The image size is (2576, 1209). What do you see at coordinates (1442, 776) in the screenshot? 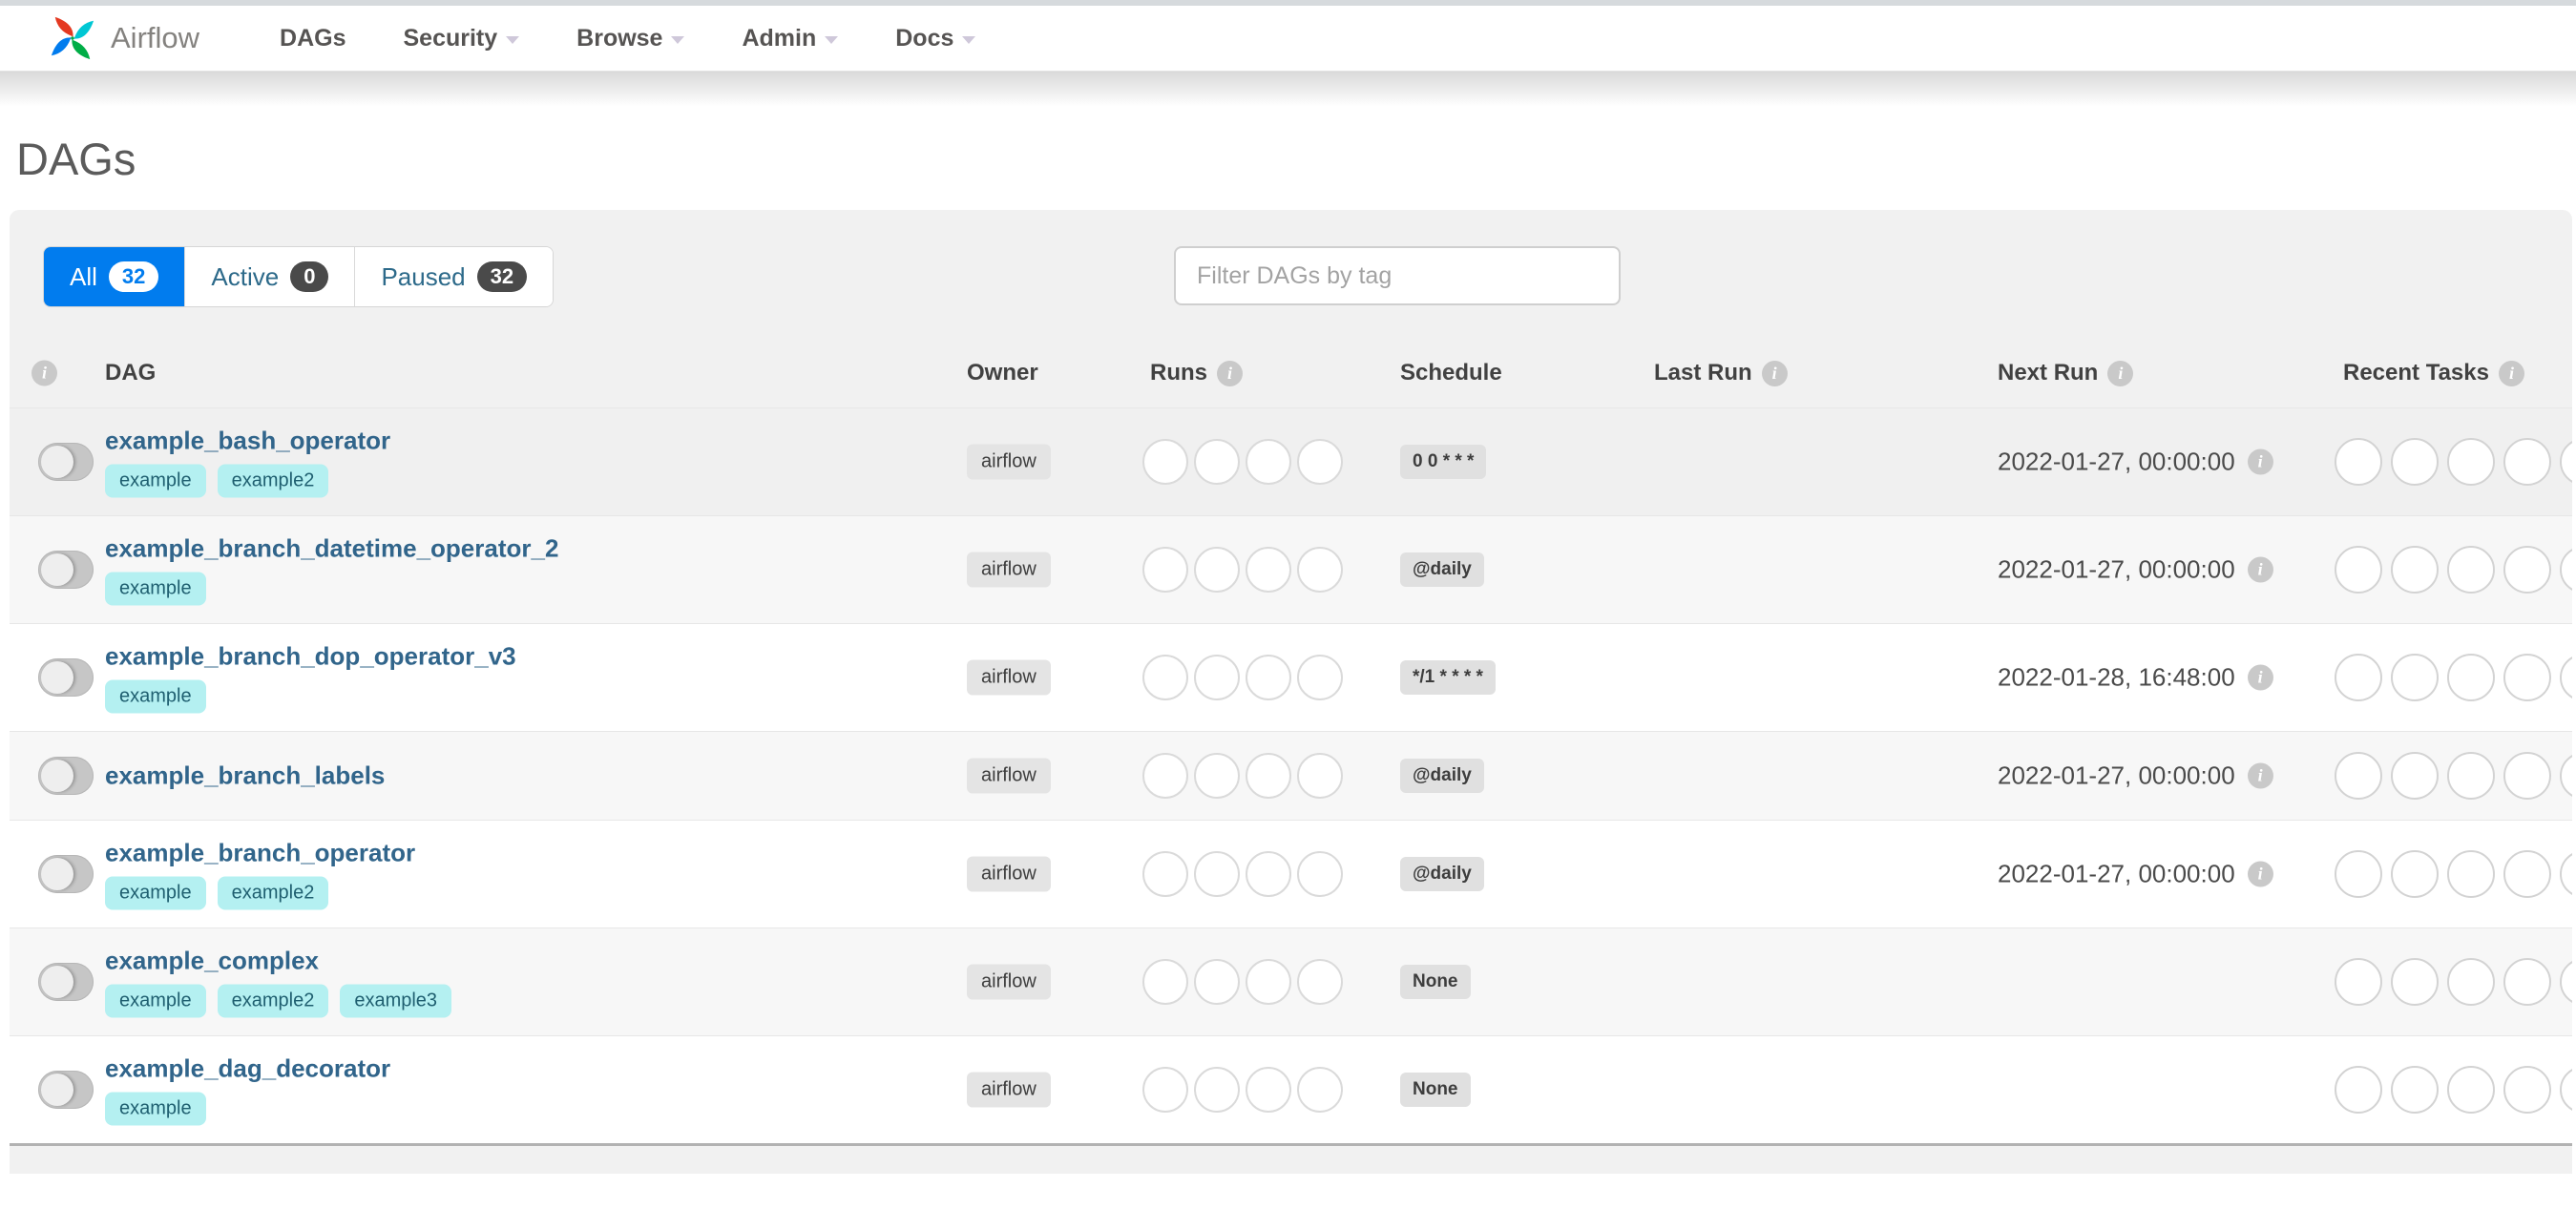
I see `schedule-badge: @daily` at bounding box center [1442, 776].